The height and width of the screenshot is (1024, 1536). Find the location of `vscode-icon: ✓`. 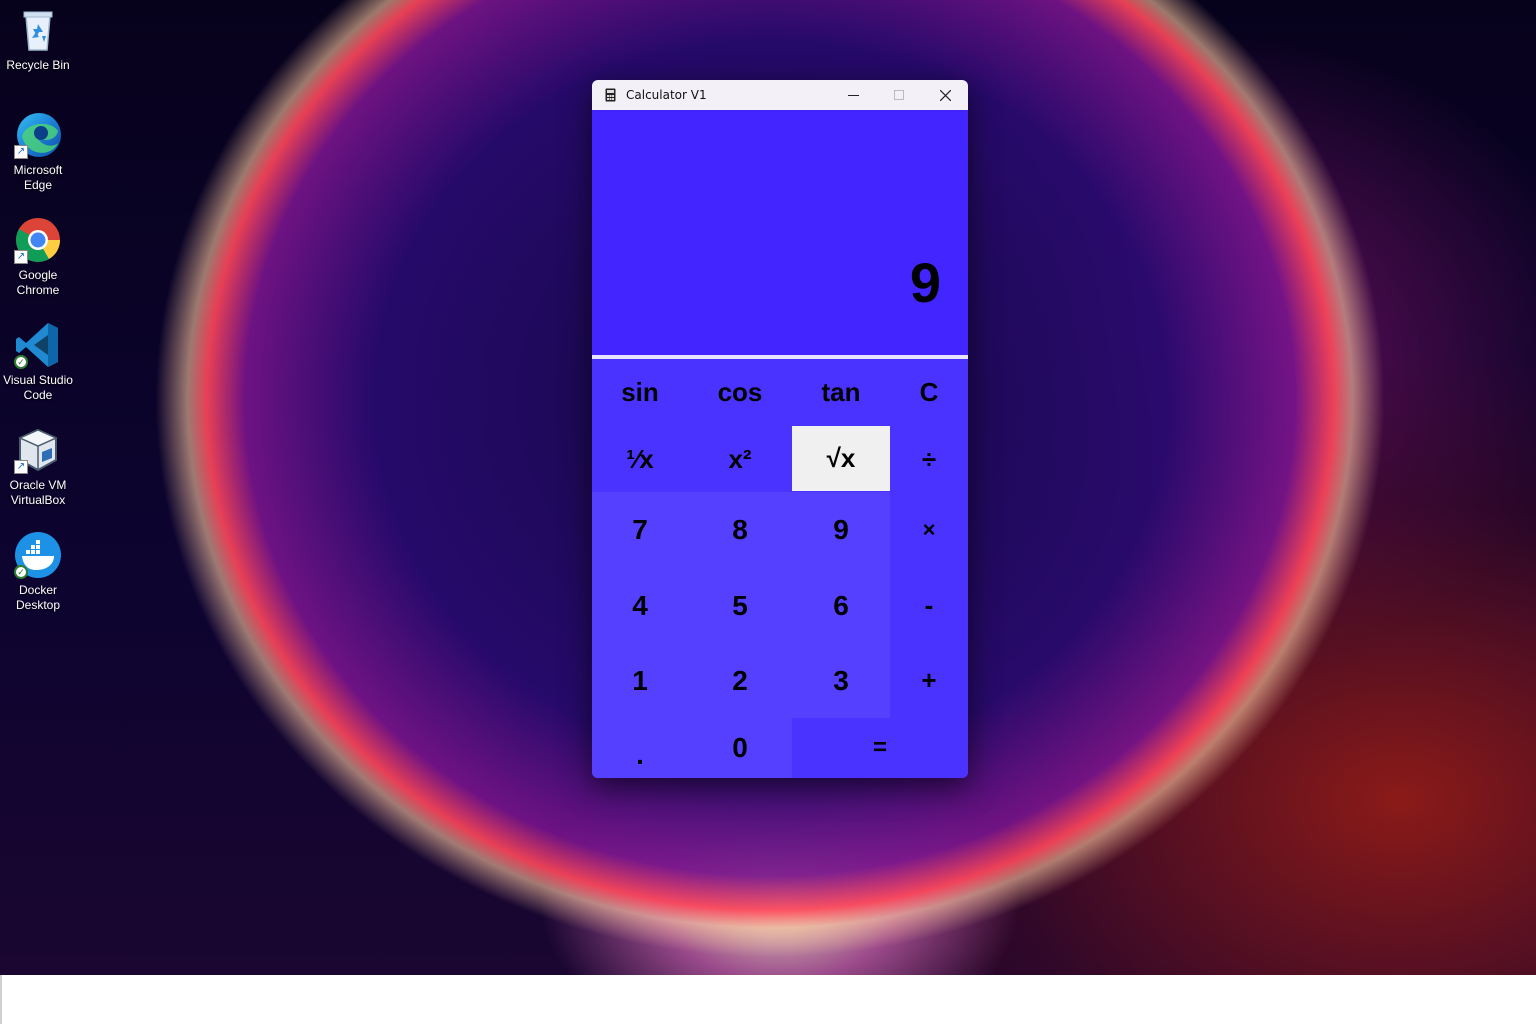

vscode-icon: ✓ is located at coordinates (38, 345).